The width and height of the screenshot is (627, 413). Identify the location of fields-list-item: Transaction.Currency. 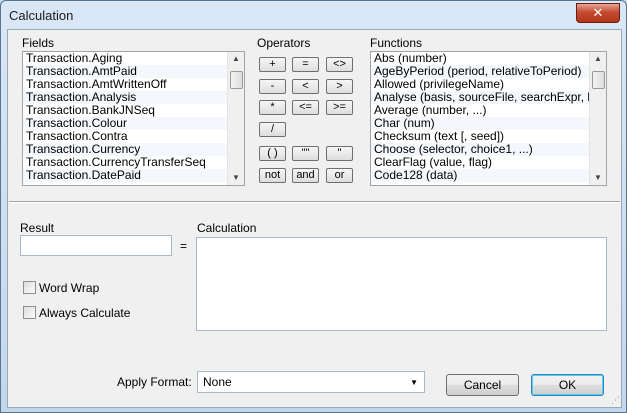
(125, 149).